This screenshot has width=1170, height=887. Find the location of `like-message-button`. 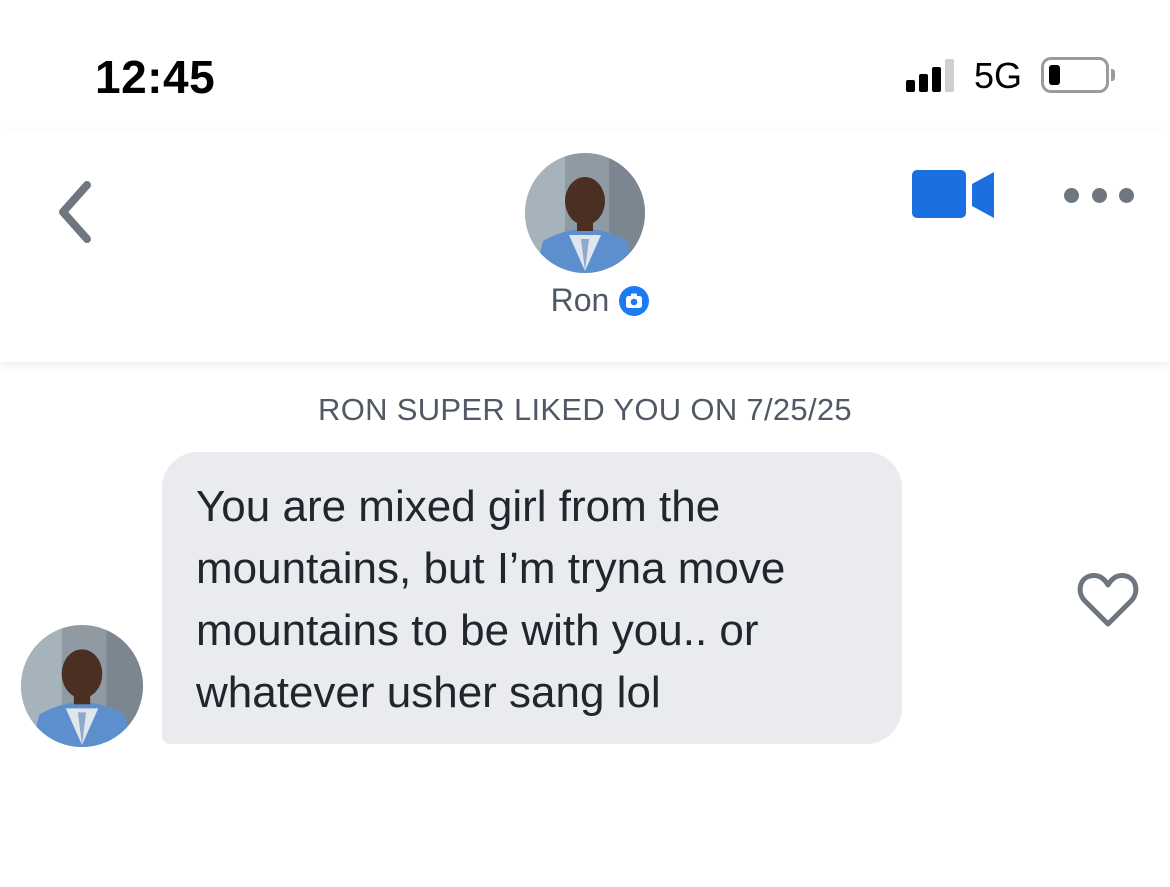

like-message-button is located at coordinates (1108, 600).